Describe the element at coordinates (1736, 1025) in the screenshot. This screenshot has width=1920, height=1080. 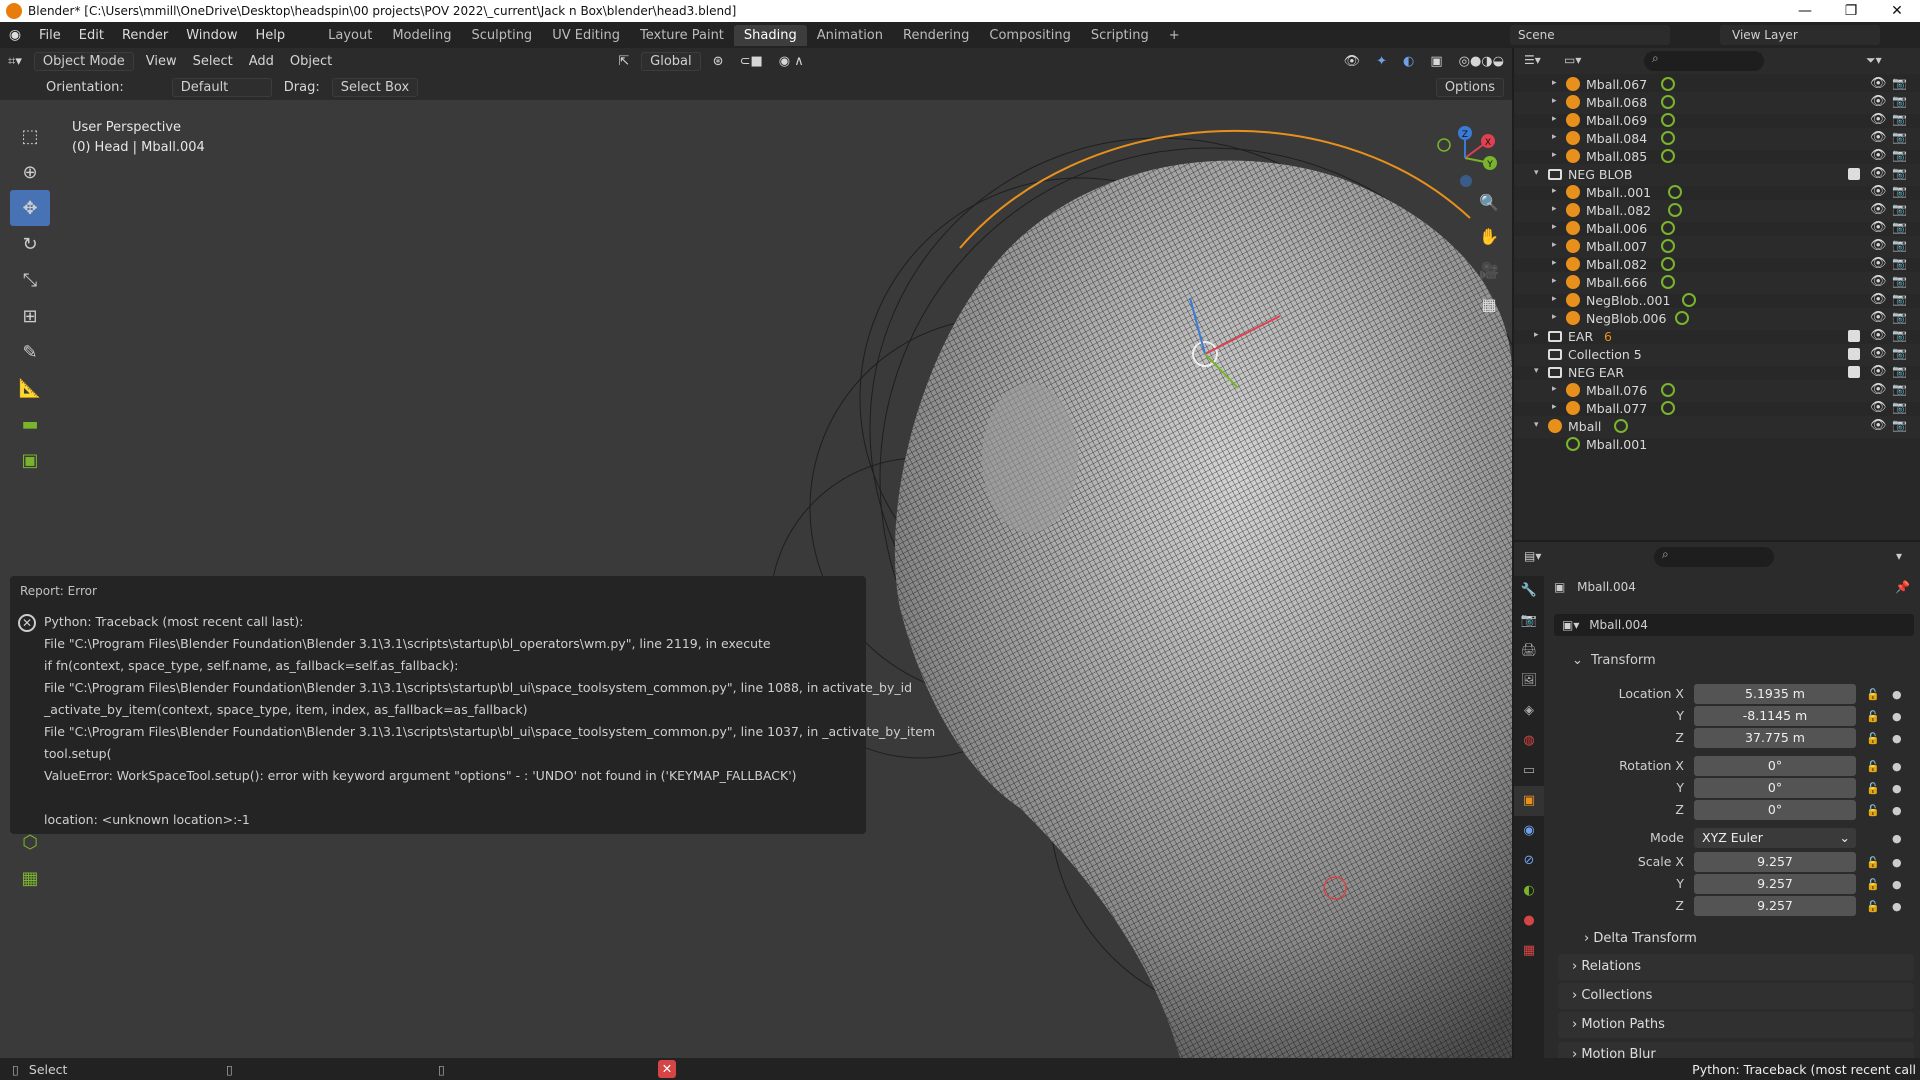
I see `motion-paths-section: › Motion Paths` at that location.